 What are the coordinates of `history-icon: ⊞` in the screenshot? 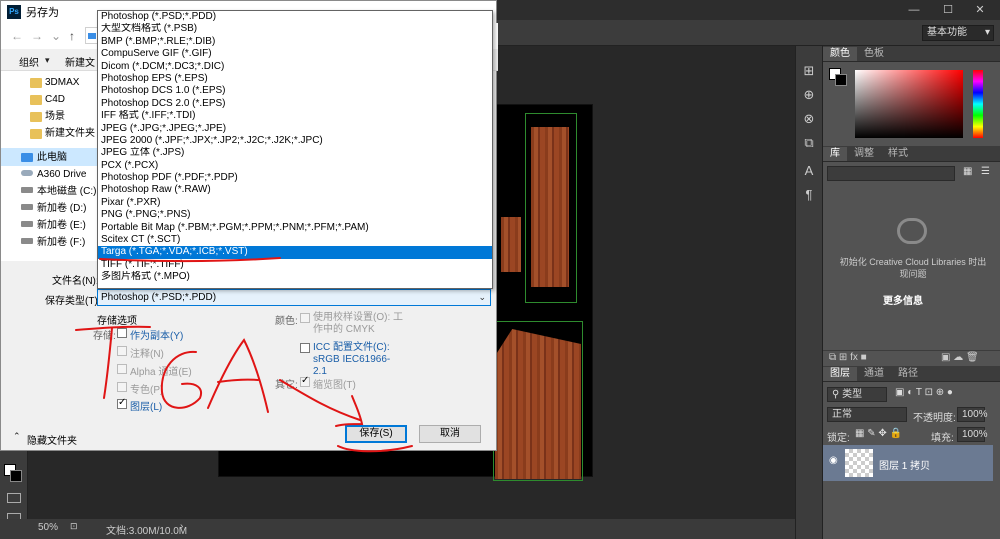 It's located at (809, 71).